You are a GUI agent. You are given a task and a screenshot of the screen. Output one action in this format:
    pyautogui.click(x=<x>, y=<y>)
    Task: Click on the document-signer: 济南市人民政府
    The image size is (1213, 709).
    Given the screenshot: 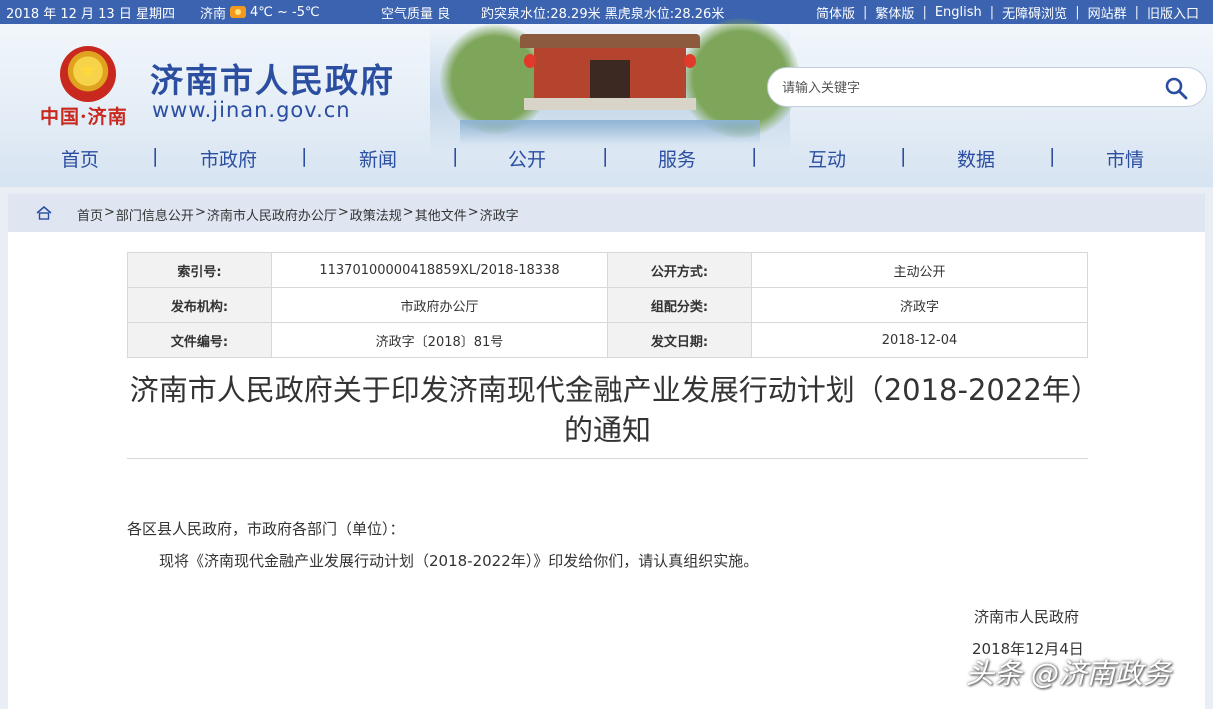 What is the action you would take?
    pyautogui.click(x=1027, y=617)
    